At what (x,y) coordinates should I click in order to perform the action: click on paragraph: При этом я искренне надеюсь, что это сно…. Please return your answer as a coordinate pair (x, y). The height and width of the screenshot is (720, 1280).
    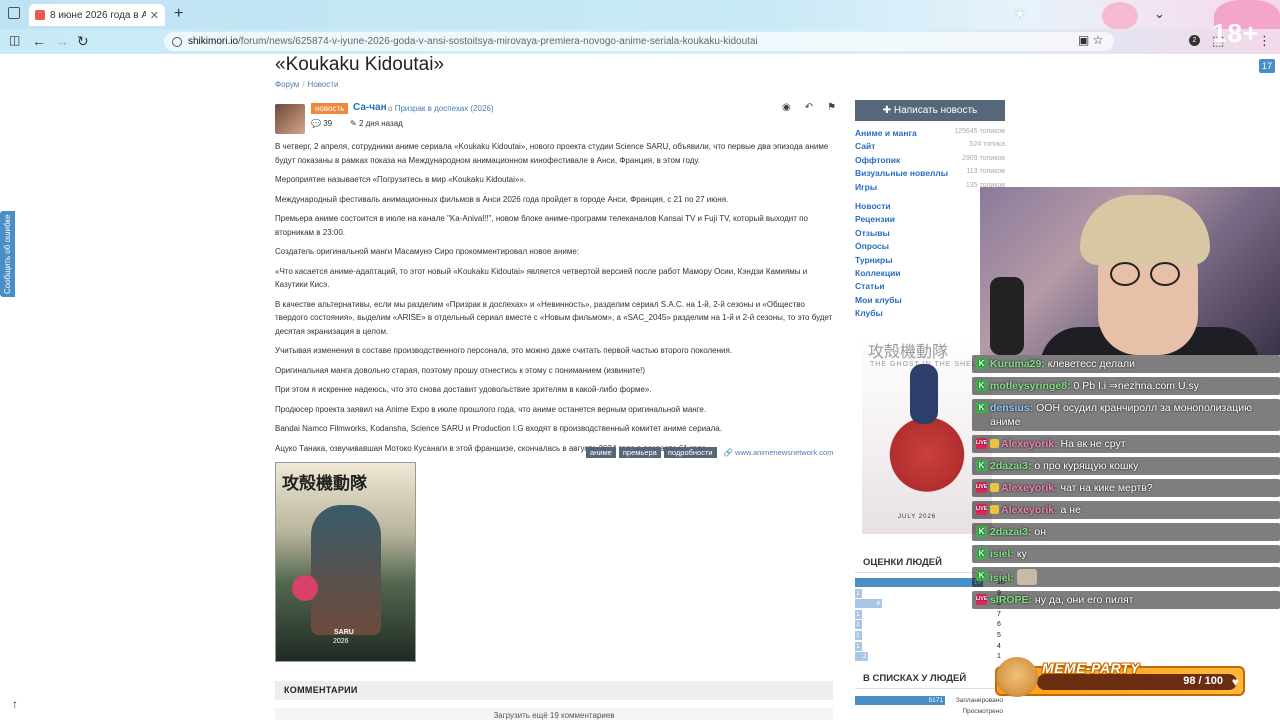
    Looking at the image, I should click on (463, 389).